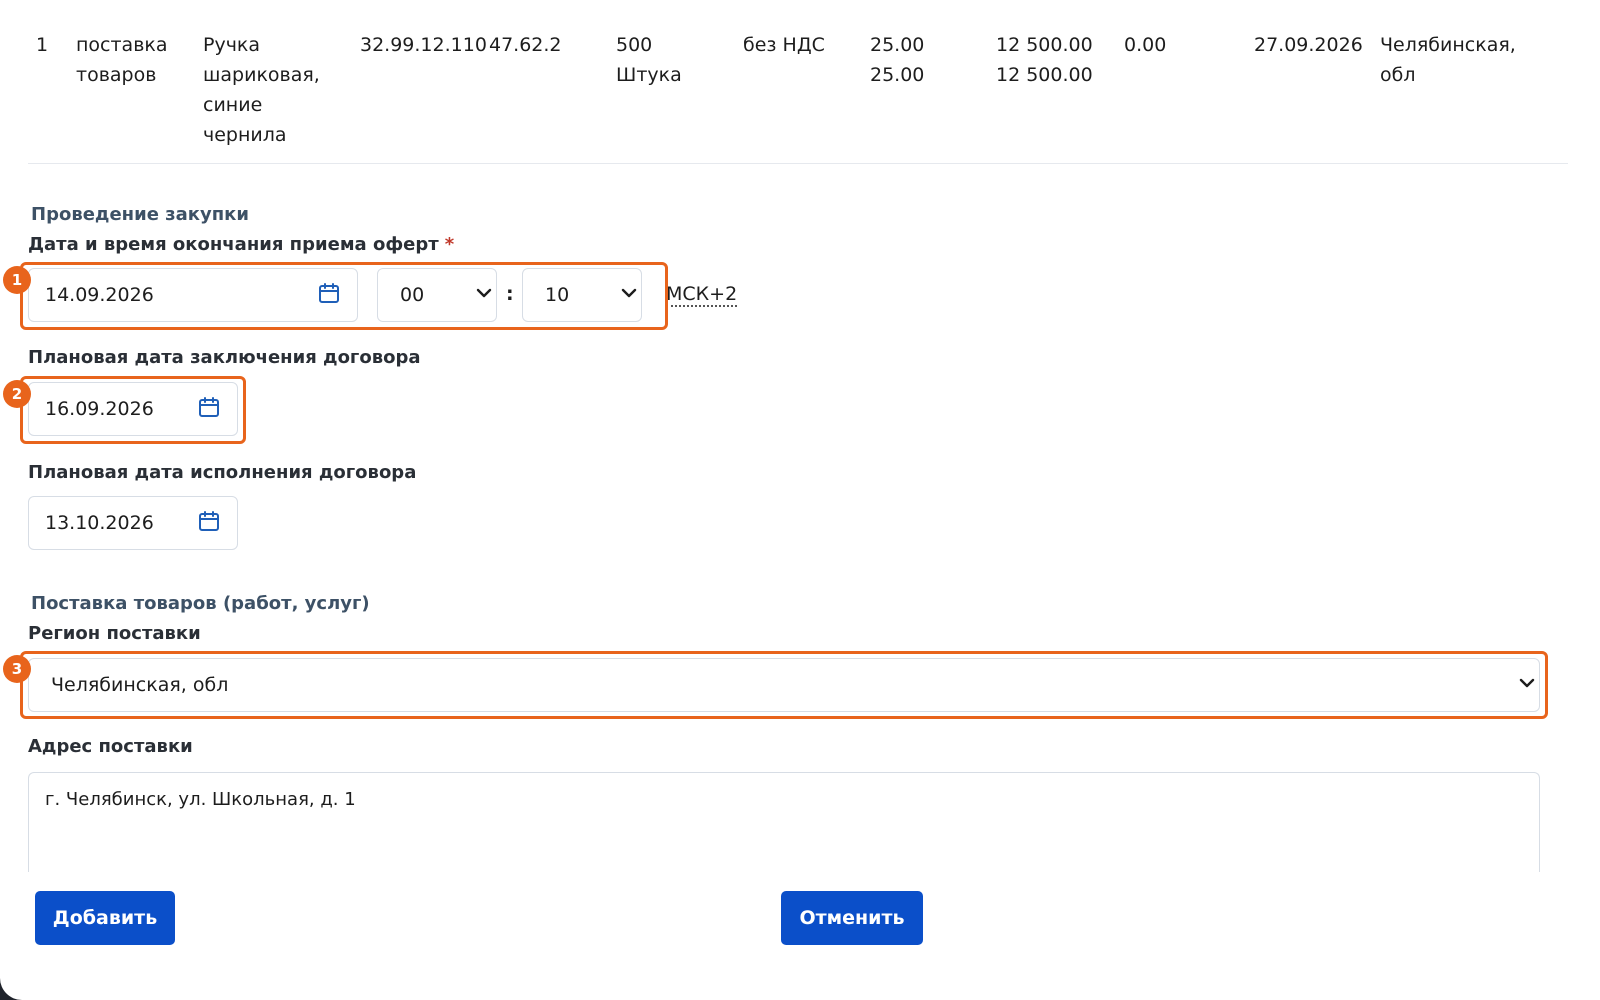  I want to click on address-value: г. Челябинск, ул. Школьная, д. 1, so click(200, 799).